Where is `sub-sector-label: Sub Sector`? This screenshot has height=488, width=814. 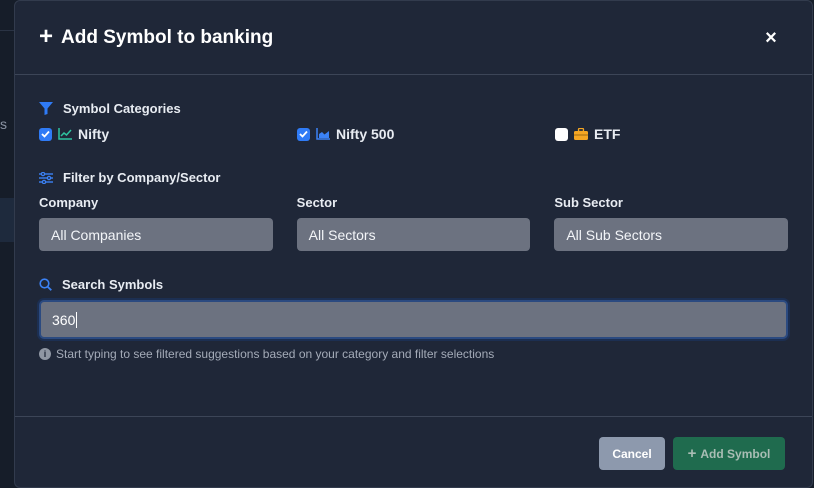 sub-sector-label: Sub Sector is located at coordinates (588, 202).